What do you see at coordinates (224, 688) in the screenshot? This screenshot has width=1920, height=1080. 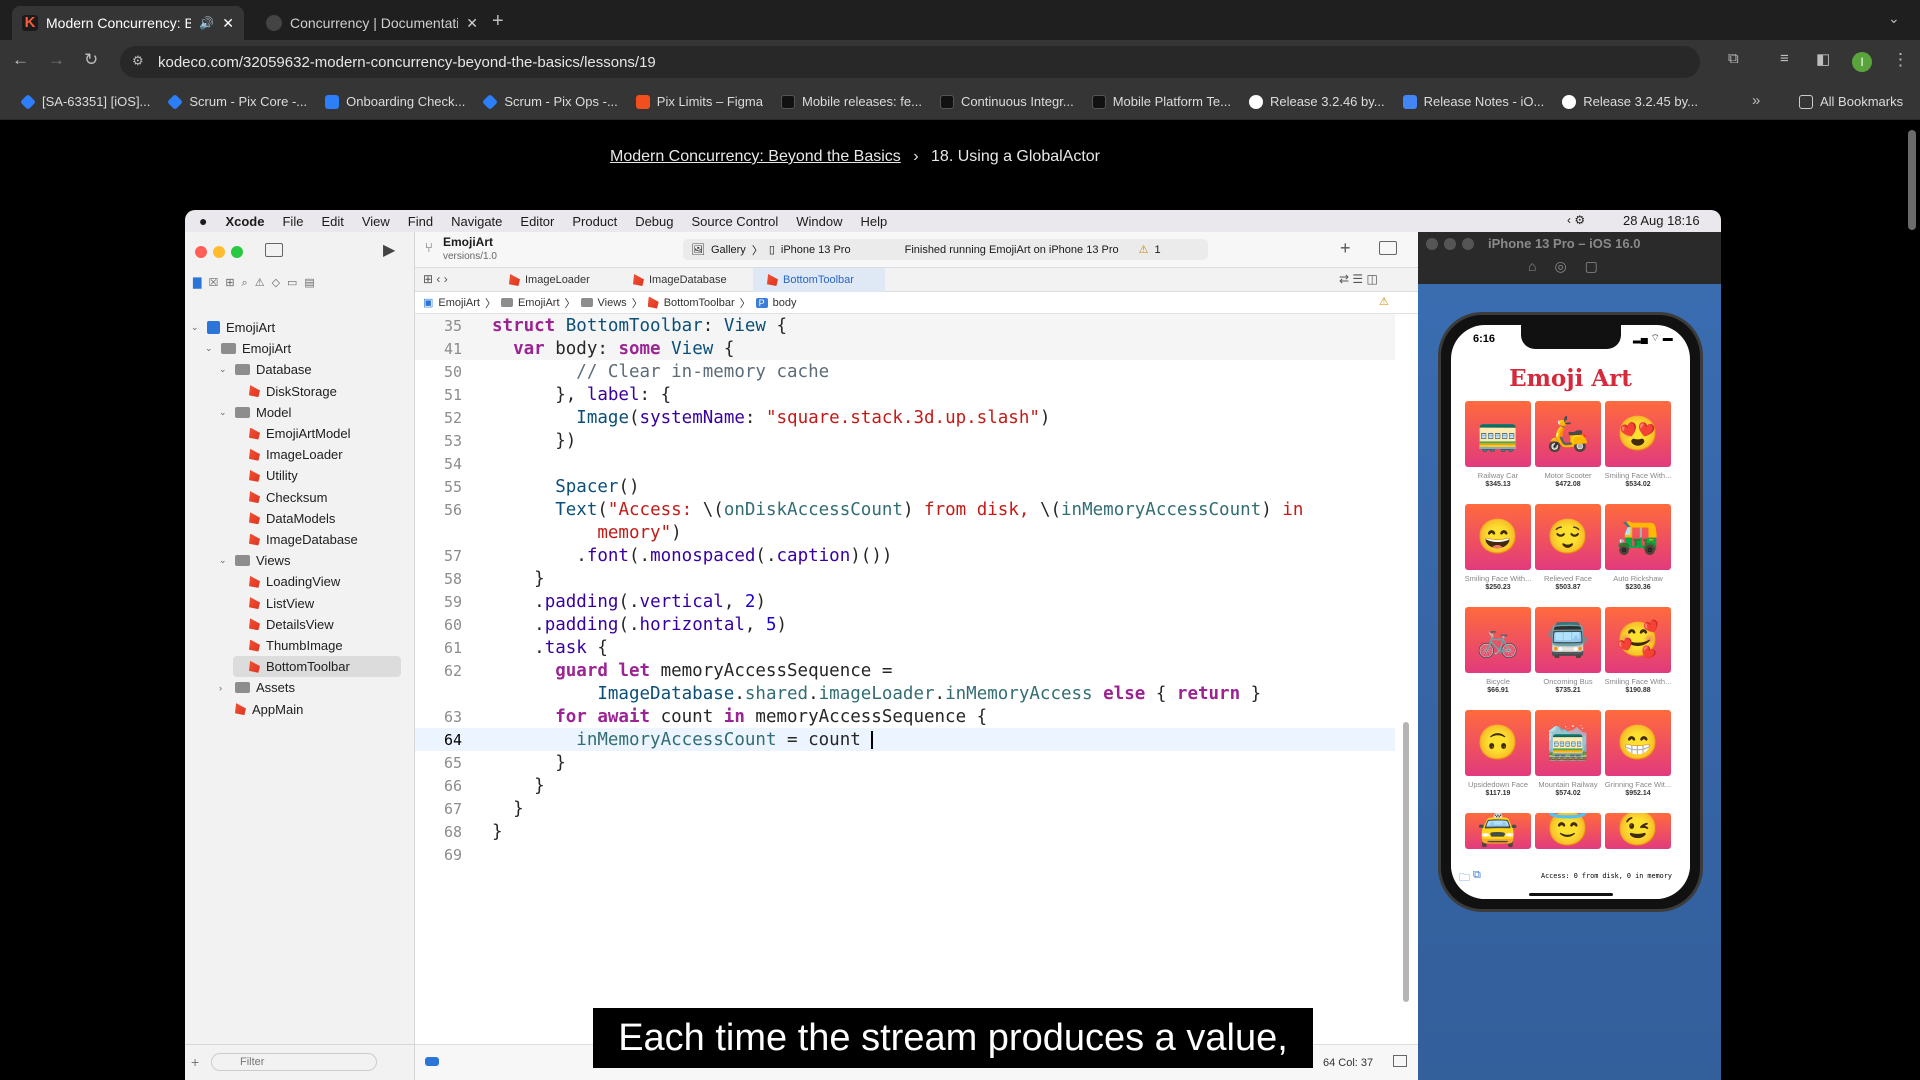 I see `disclosure-chevron-icon: ›` at bounding box center [224, 688].